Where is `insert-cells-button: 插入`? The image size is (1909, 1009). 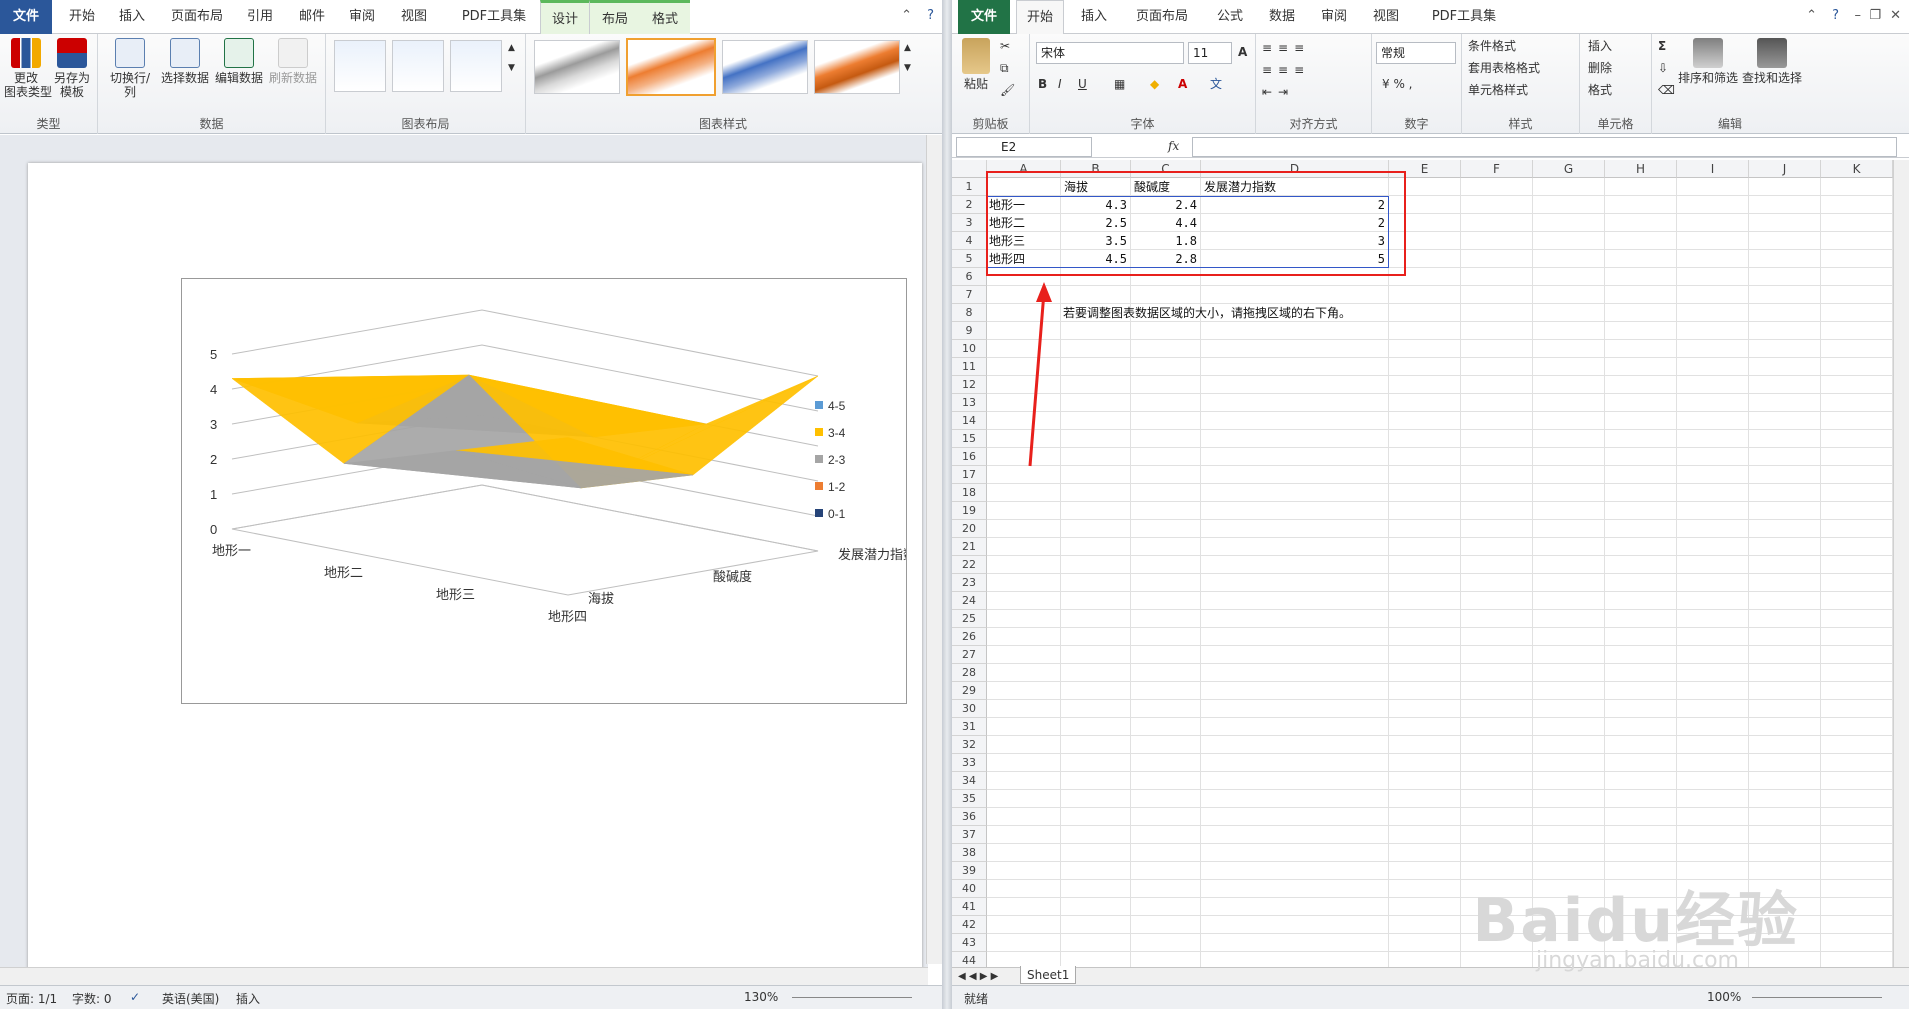 insert-cells-button: 插入 is located at coordinates (1600, 46).